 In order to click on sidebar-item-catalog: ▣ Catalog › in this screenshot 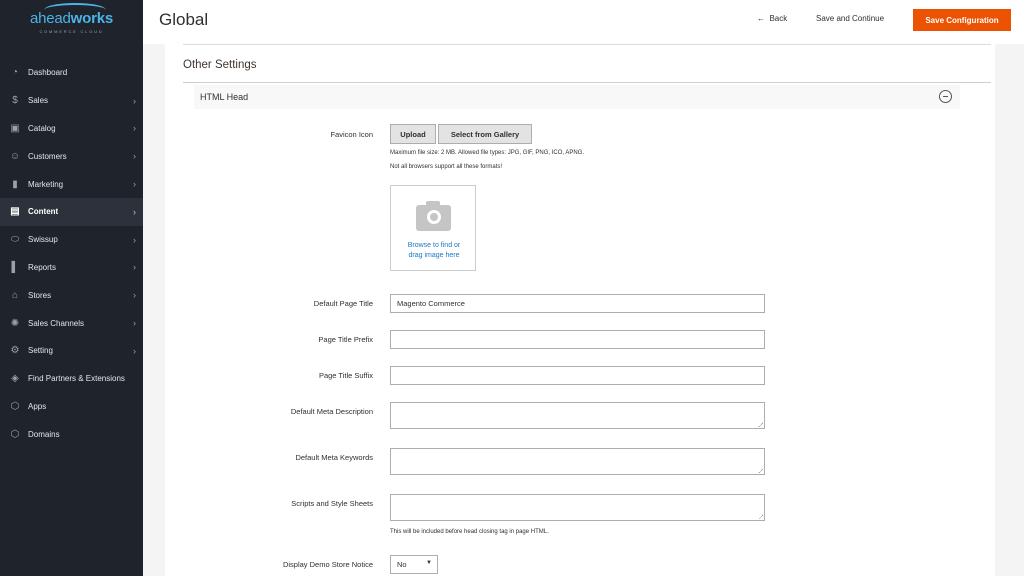, I will do `click(71, 129)`.